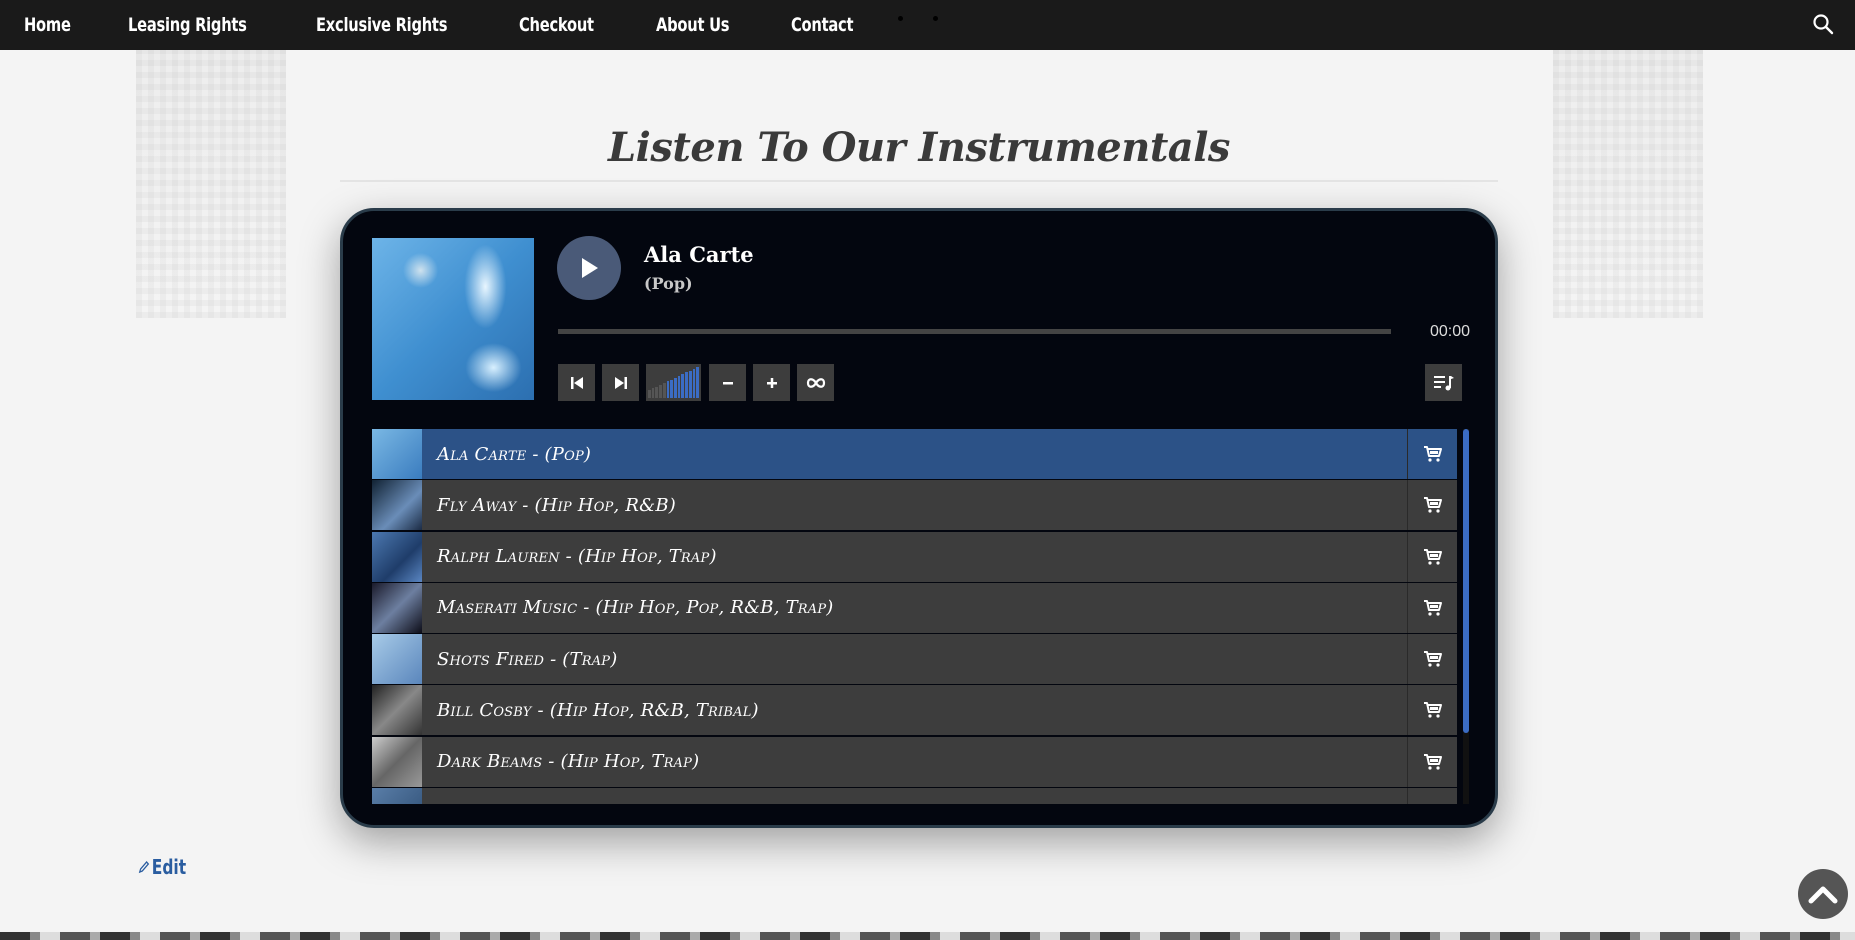  I want to click on nav-leasing-rights: Leasing Rights, so click(187, 25).